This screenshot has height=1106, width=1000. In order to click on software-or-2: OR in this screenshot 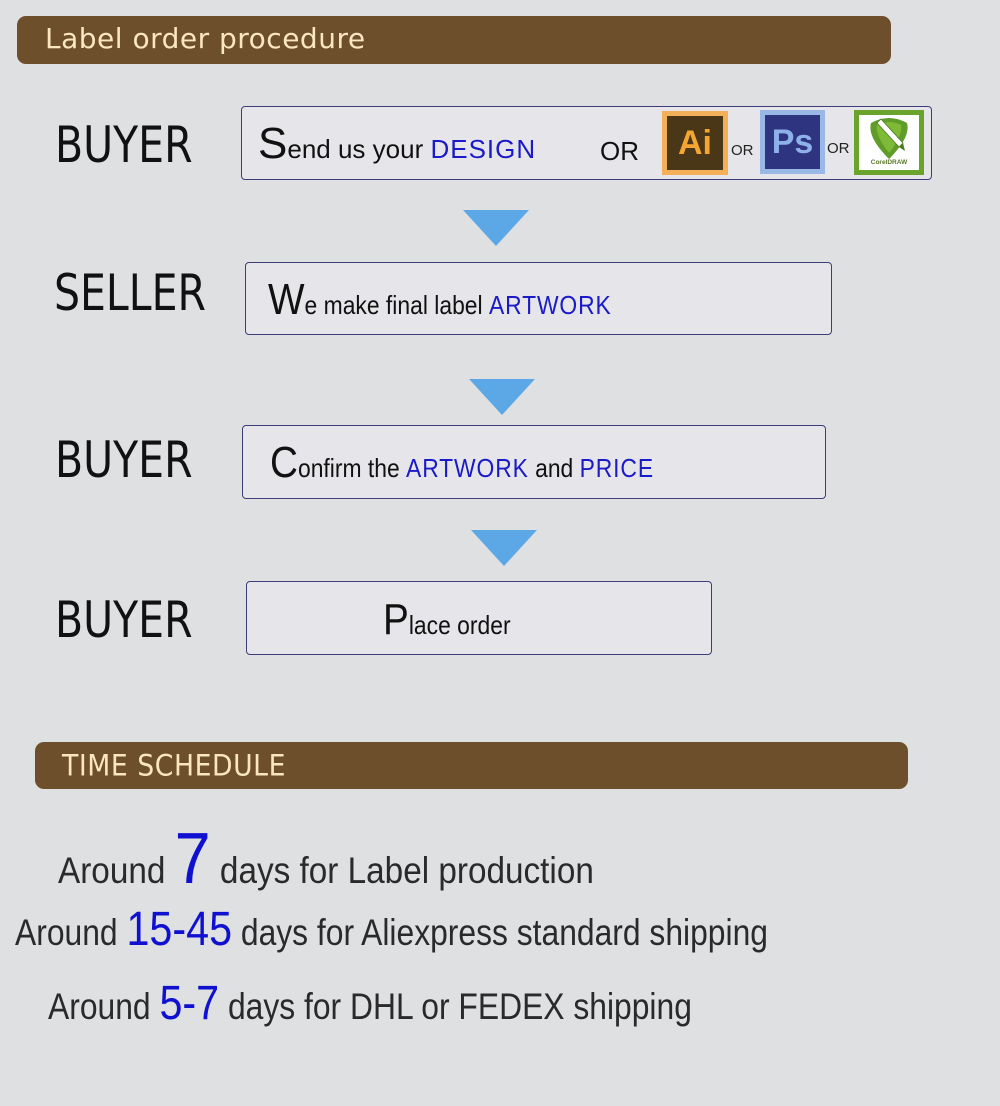, I will do `click(838, 148)`.